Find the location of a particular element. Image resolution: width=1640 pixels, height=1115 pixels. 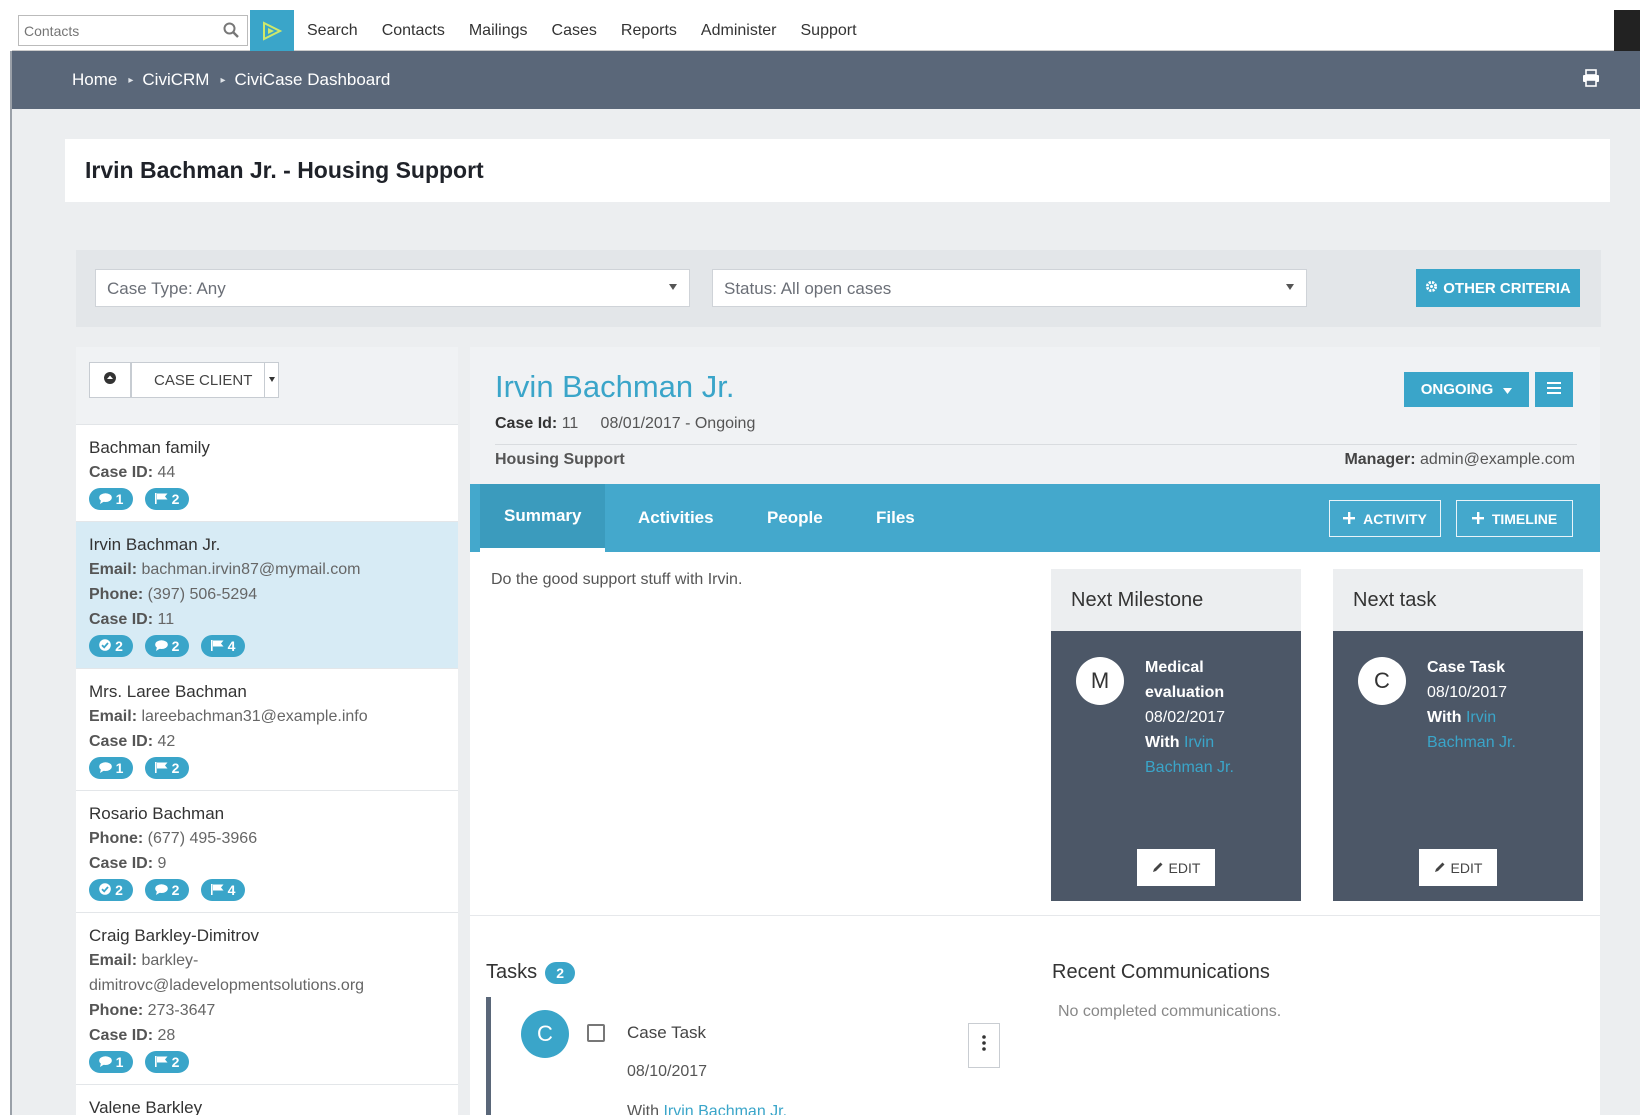

tab-activities: Activities is located at coordinates (676, 518).